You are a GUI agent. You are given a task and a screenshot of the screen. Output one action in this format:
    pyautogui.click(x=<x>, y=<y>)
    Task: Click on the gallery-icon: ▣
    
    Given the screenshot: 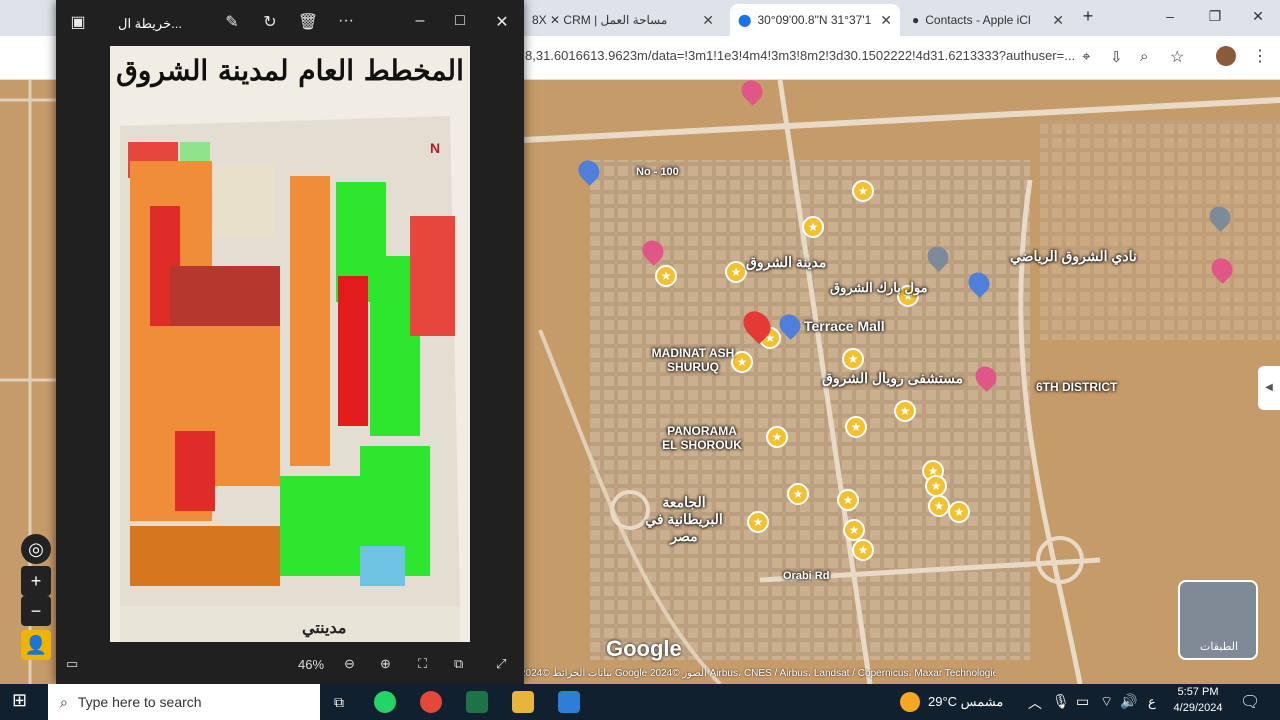 What is the action you would take?
    pyautogui.click(x=78, y=22)
    